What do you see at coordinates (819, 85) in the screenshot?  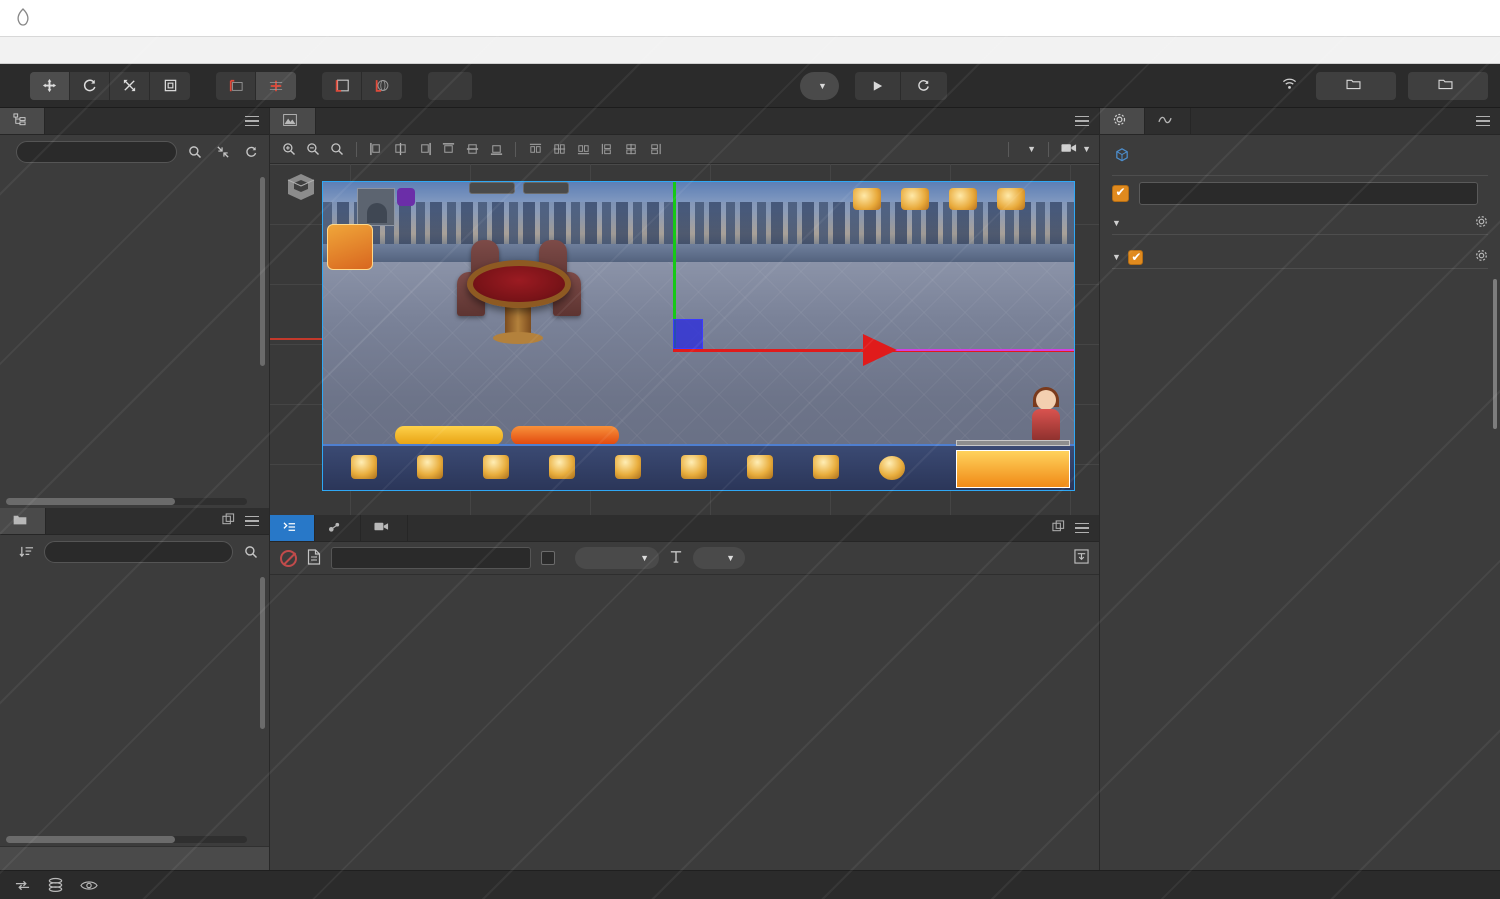 I see `preview-target-dropdown: ▼` at bounding box center [819, 85].